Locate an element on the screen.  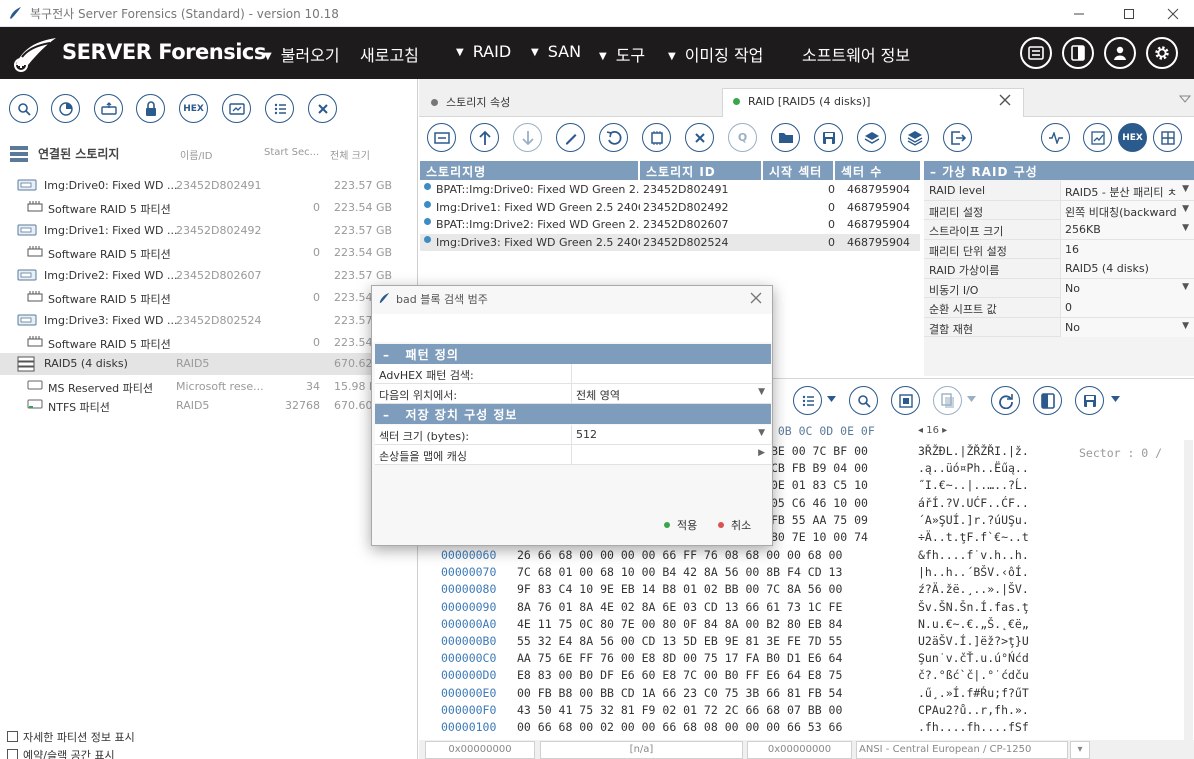
dialog-field-value-cell: ▶ is located at coordinates (671, 454).